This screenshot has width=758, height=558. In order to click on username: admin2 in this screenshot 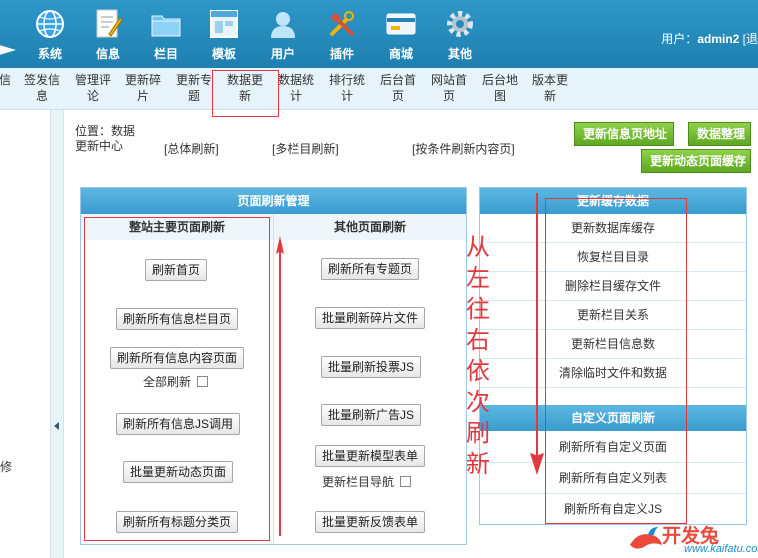, I will do `click(718, 39)`.